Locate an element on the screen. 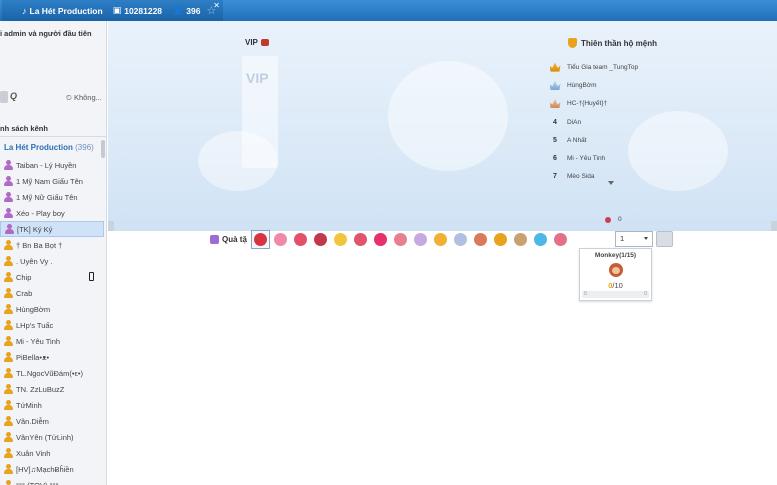 The image size is (777, 485). chevron-down-icon is located at coordinates (611, 183).